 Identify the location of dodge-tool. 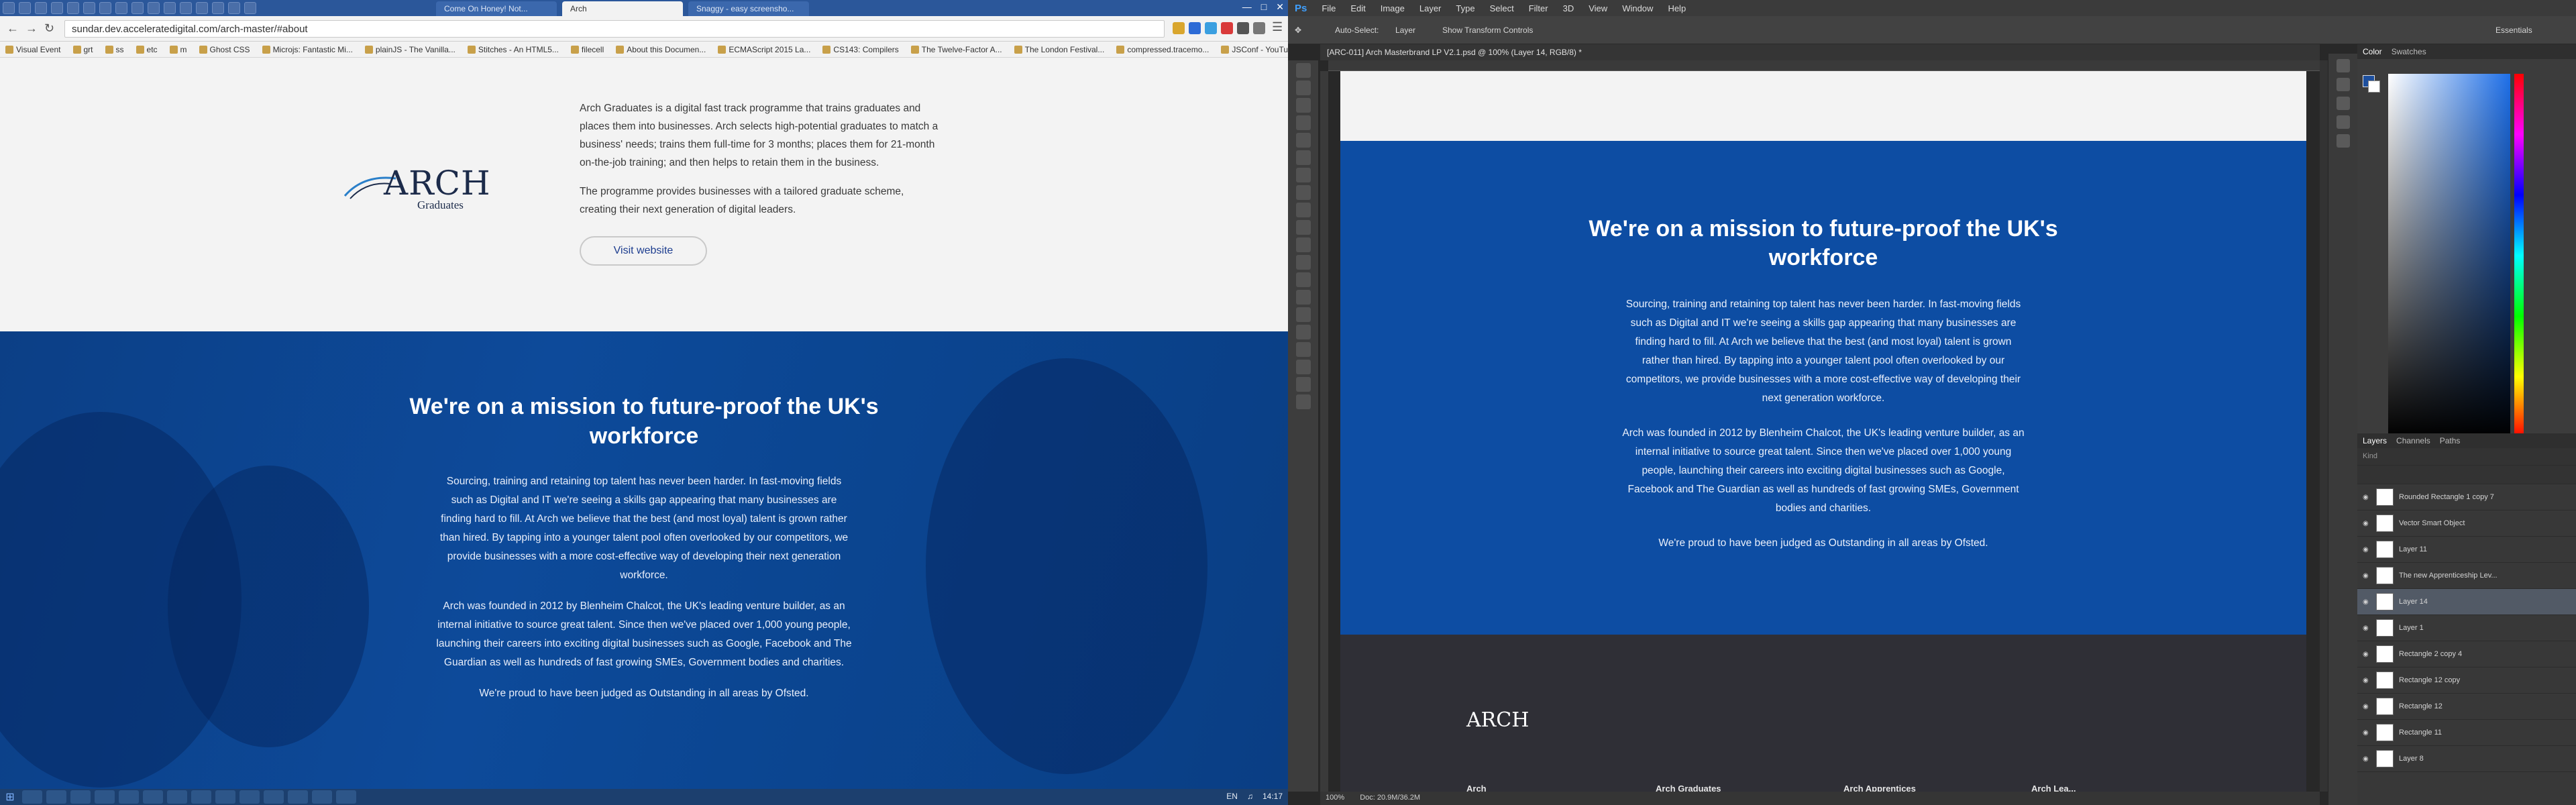
(1303, 297).